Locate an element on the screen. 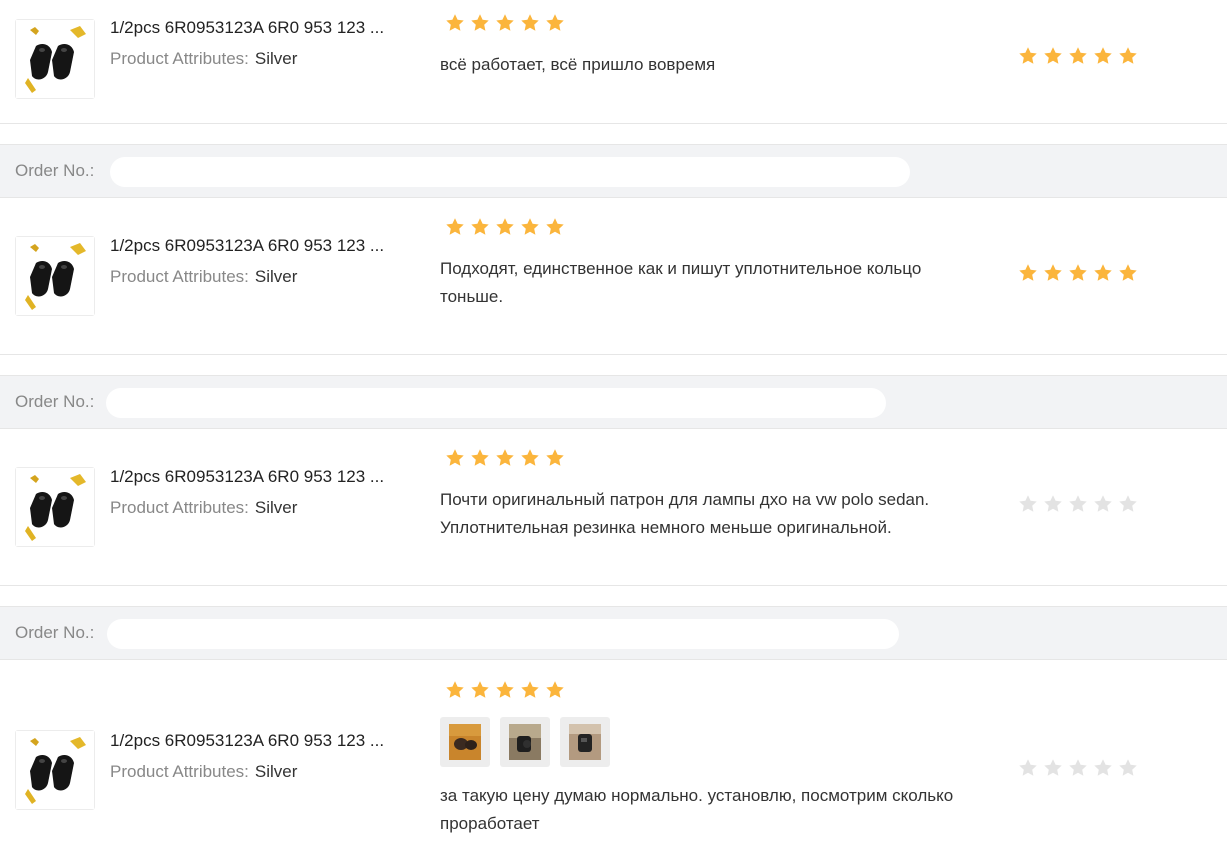  review-text: всё работает, всё пришло вовремя is located at coordinates (578, 64).